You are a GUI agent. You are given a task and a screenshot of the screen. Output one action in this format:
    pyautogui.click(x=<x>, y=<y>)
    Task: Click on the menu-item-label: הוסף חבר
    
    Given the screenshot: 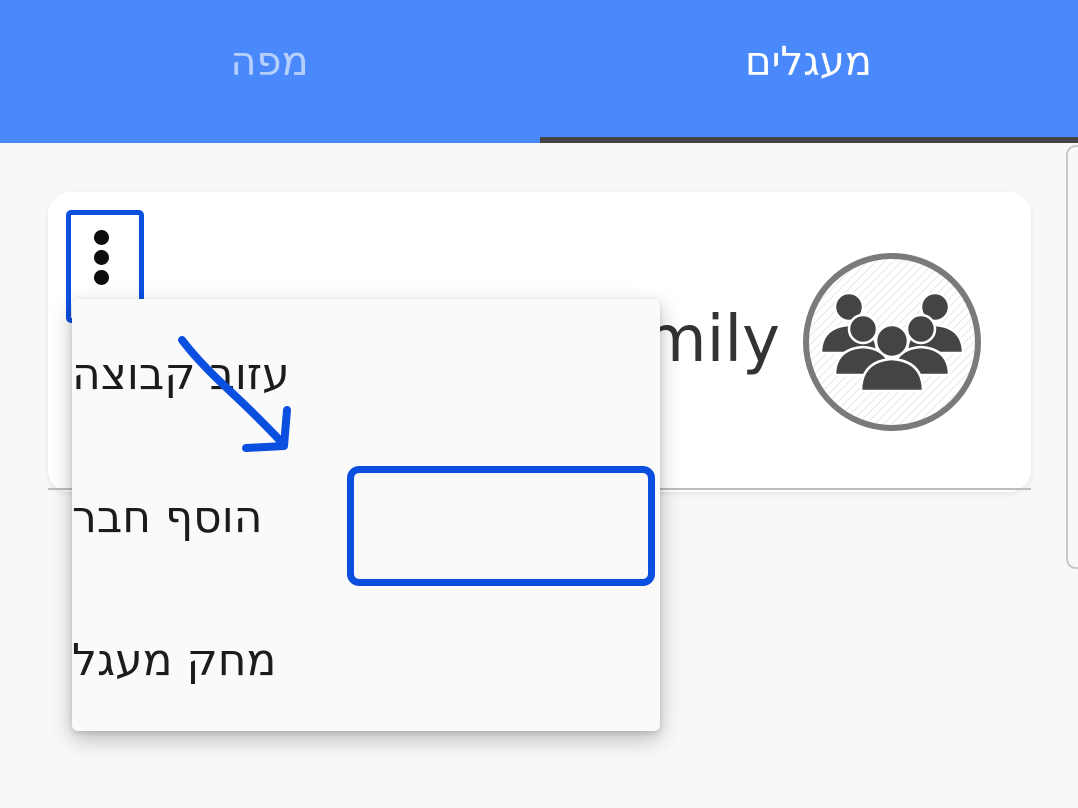 What is the action you would take?
    pyautogui.click(x=167, y=517)
    